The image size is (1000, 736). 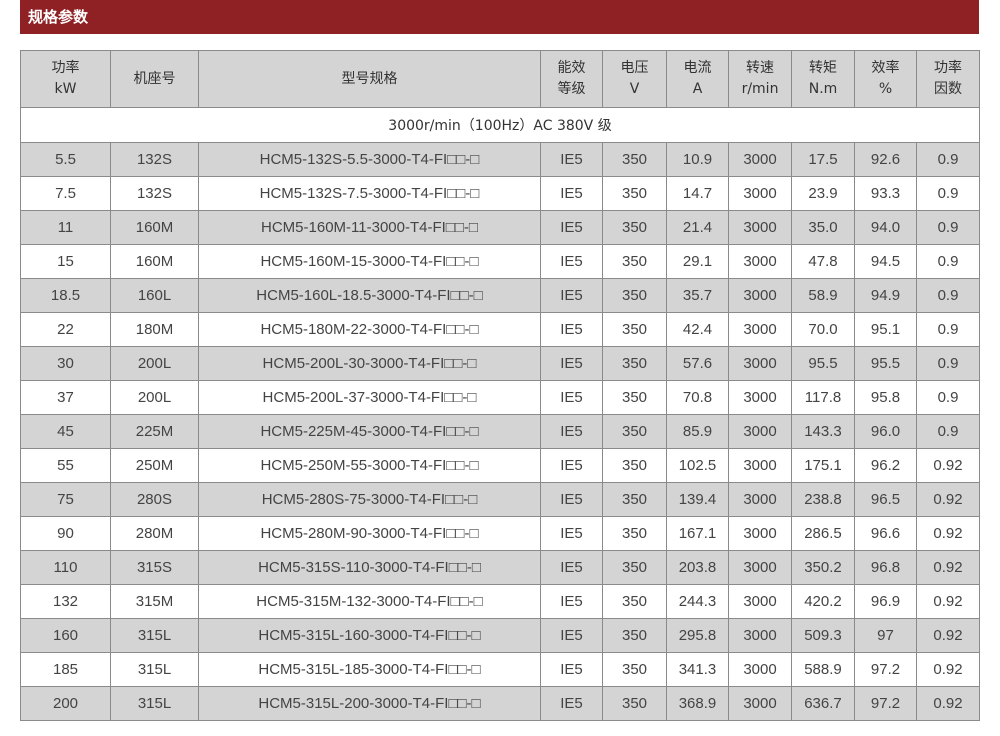 What do you see at coordinates (885, 533) in the screenshot?
I see `table-cell: 96.6` at bounding box center [885, 533].